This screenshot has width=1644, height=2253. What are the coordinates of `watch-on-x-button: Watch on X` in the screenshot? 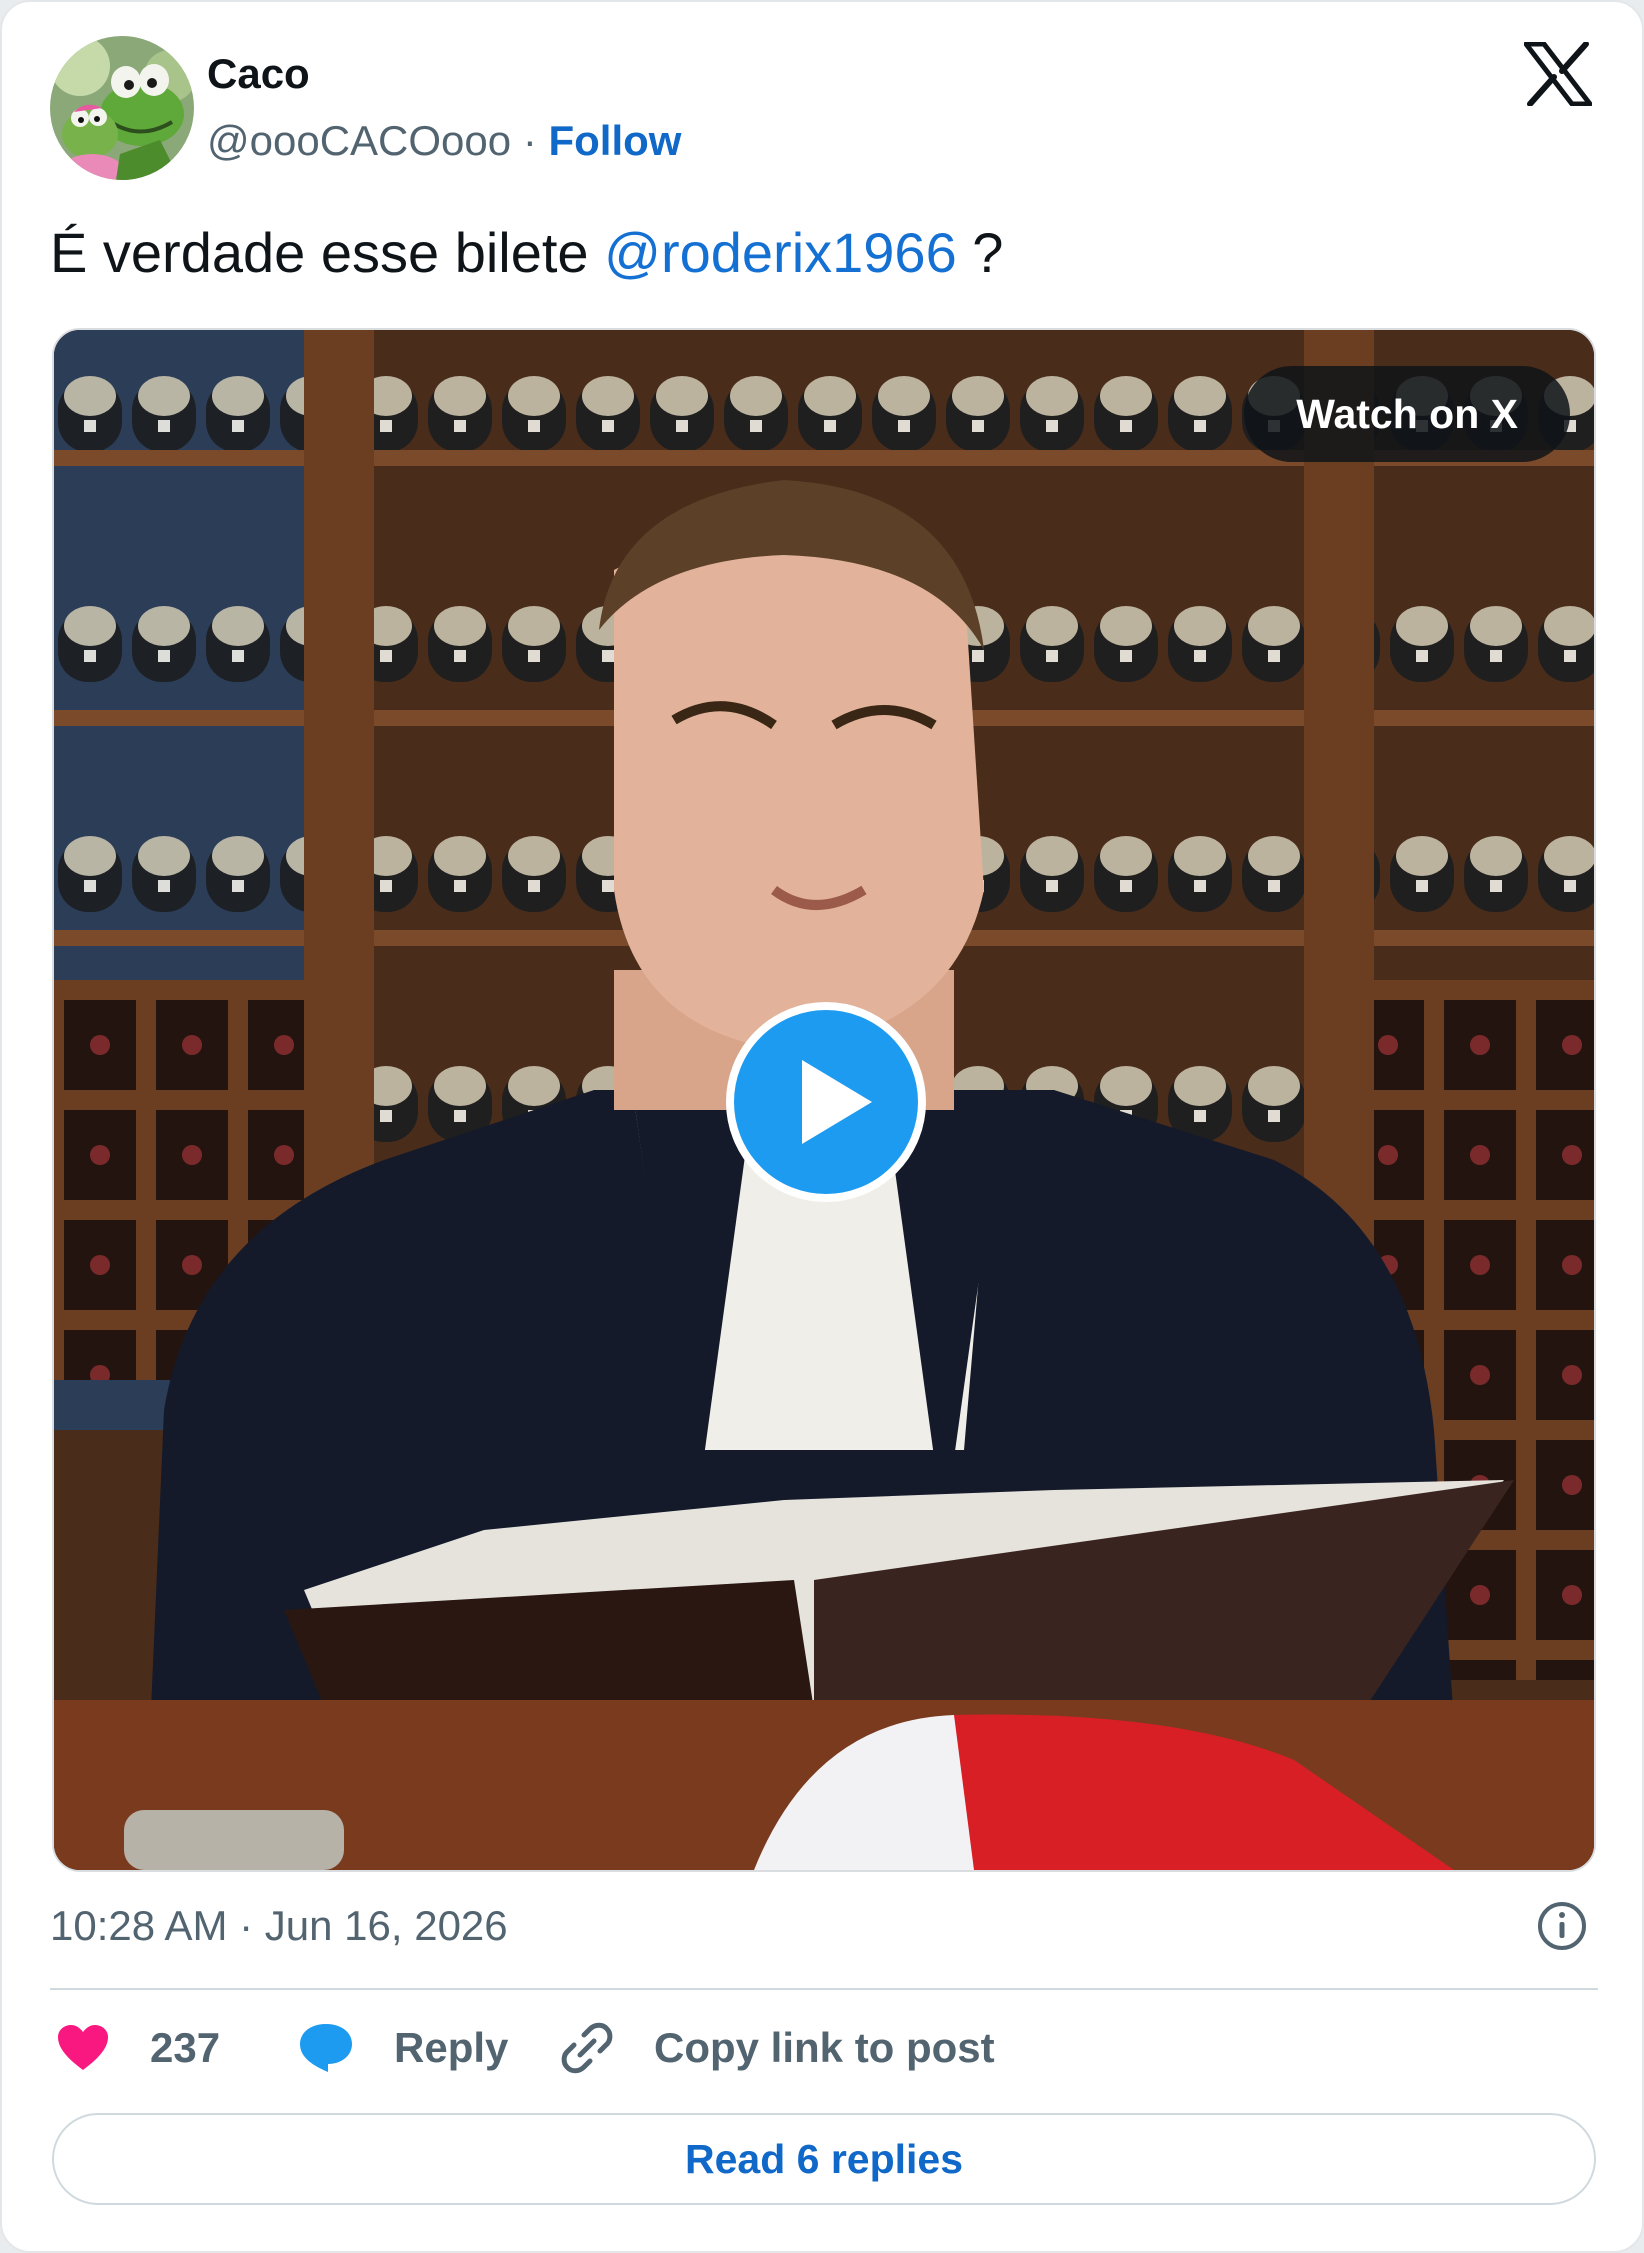 It's located at (1407, 414).